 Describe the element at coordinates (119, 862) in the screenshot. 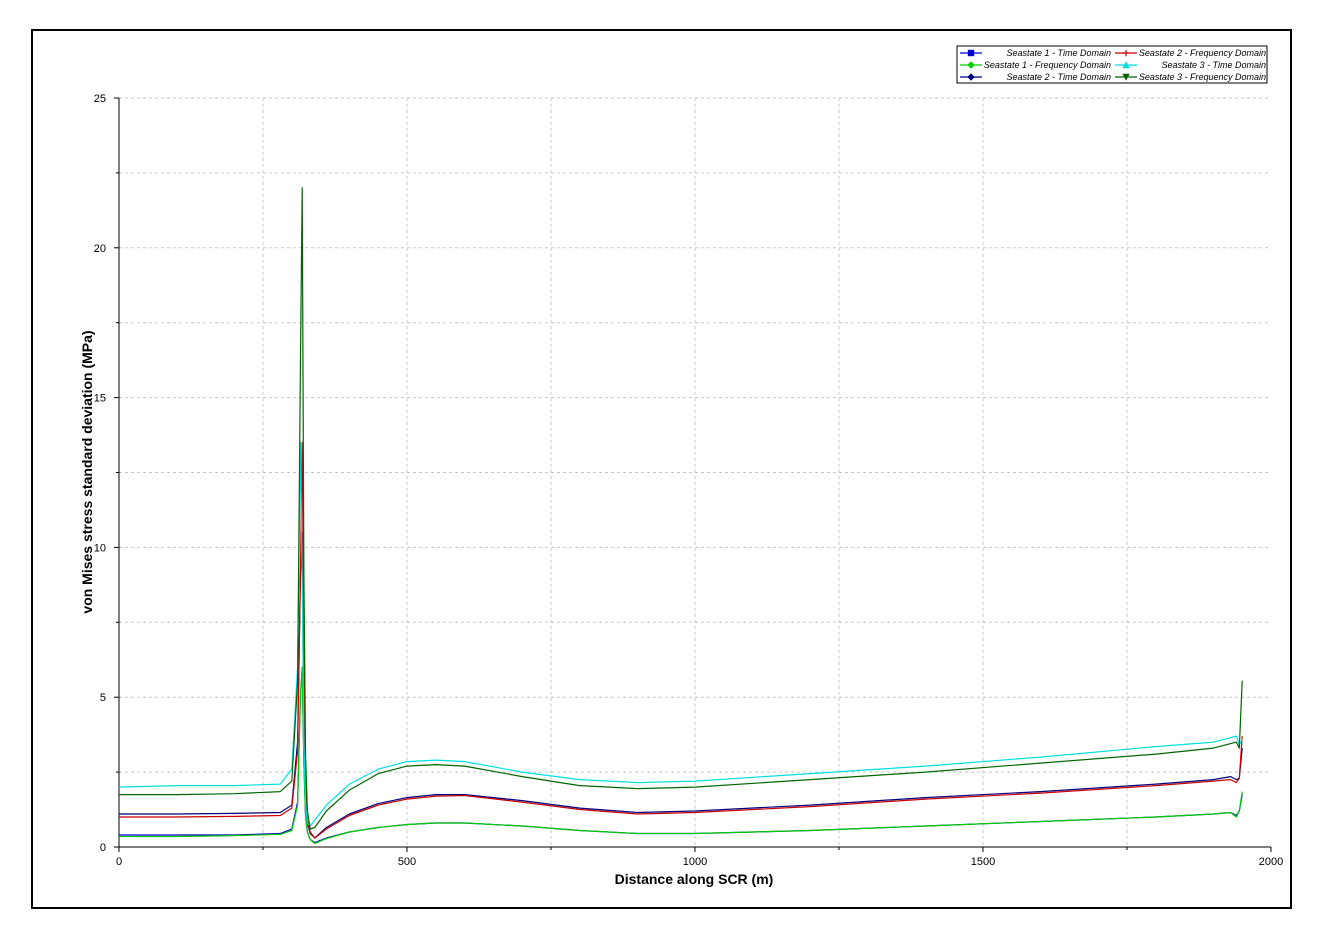

I see `x-tick-label: 0` at that location.